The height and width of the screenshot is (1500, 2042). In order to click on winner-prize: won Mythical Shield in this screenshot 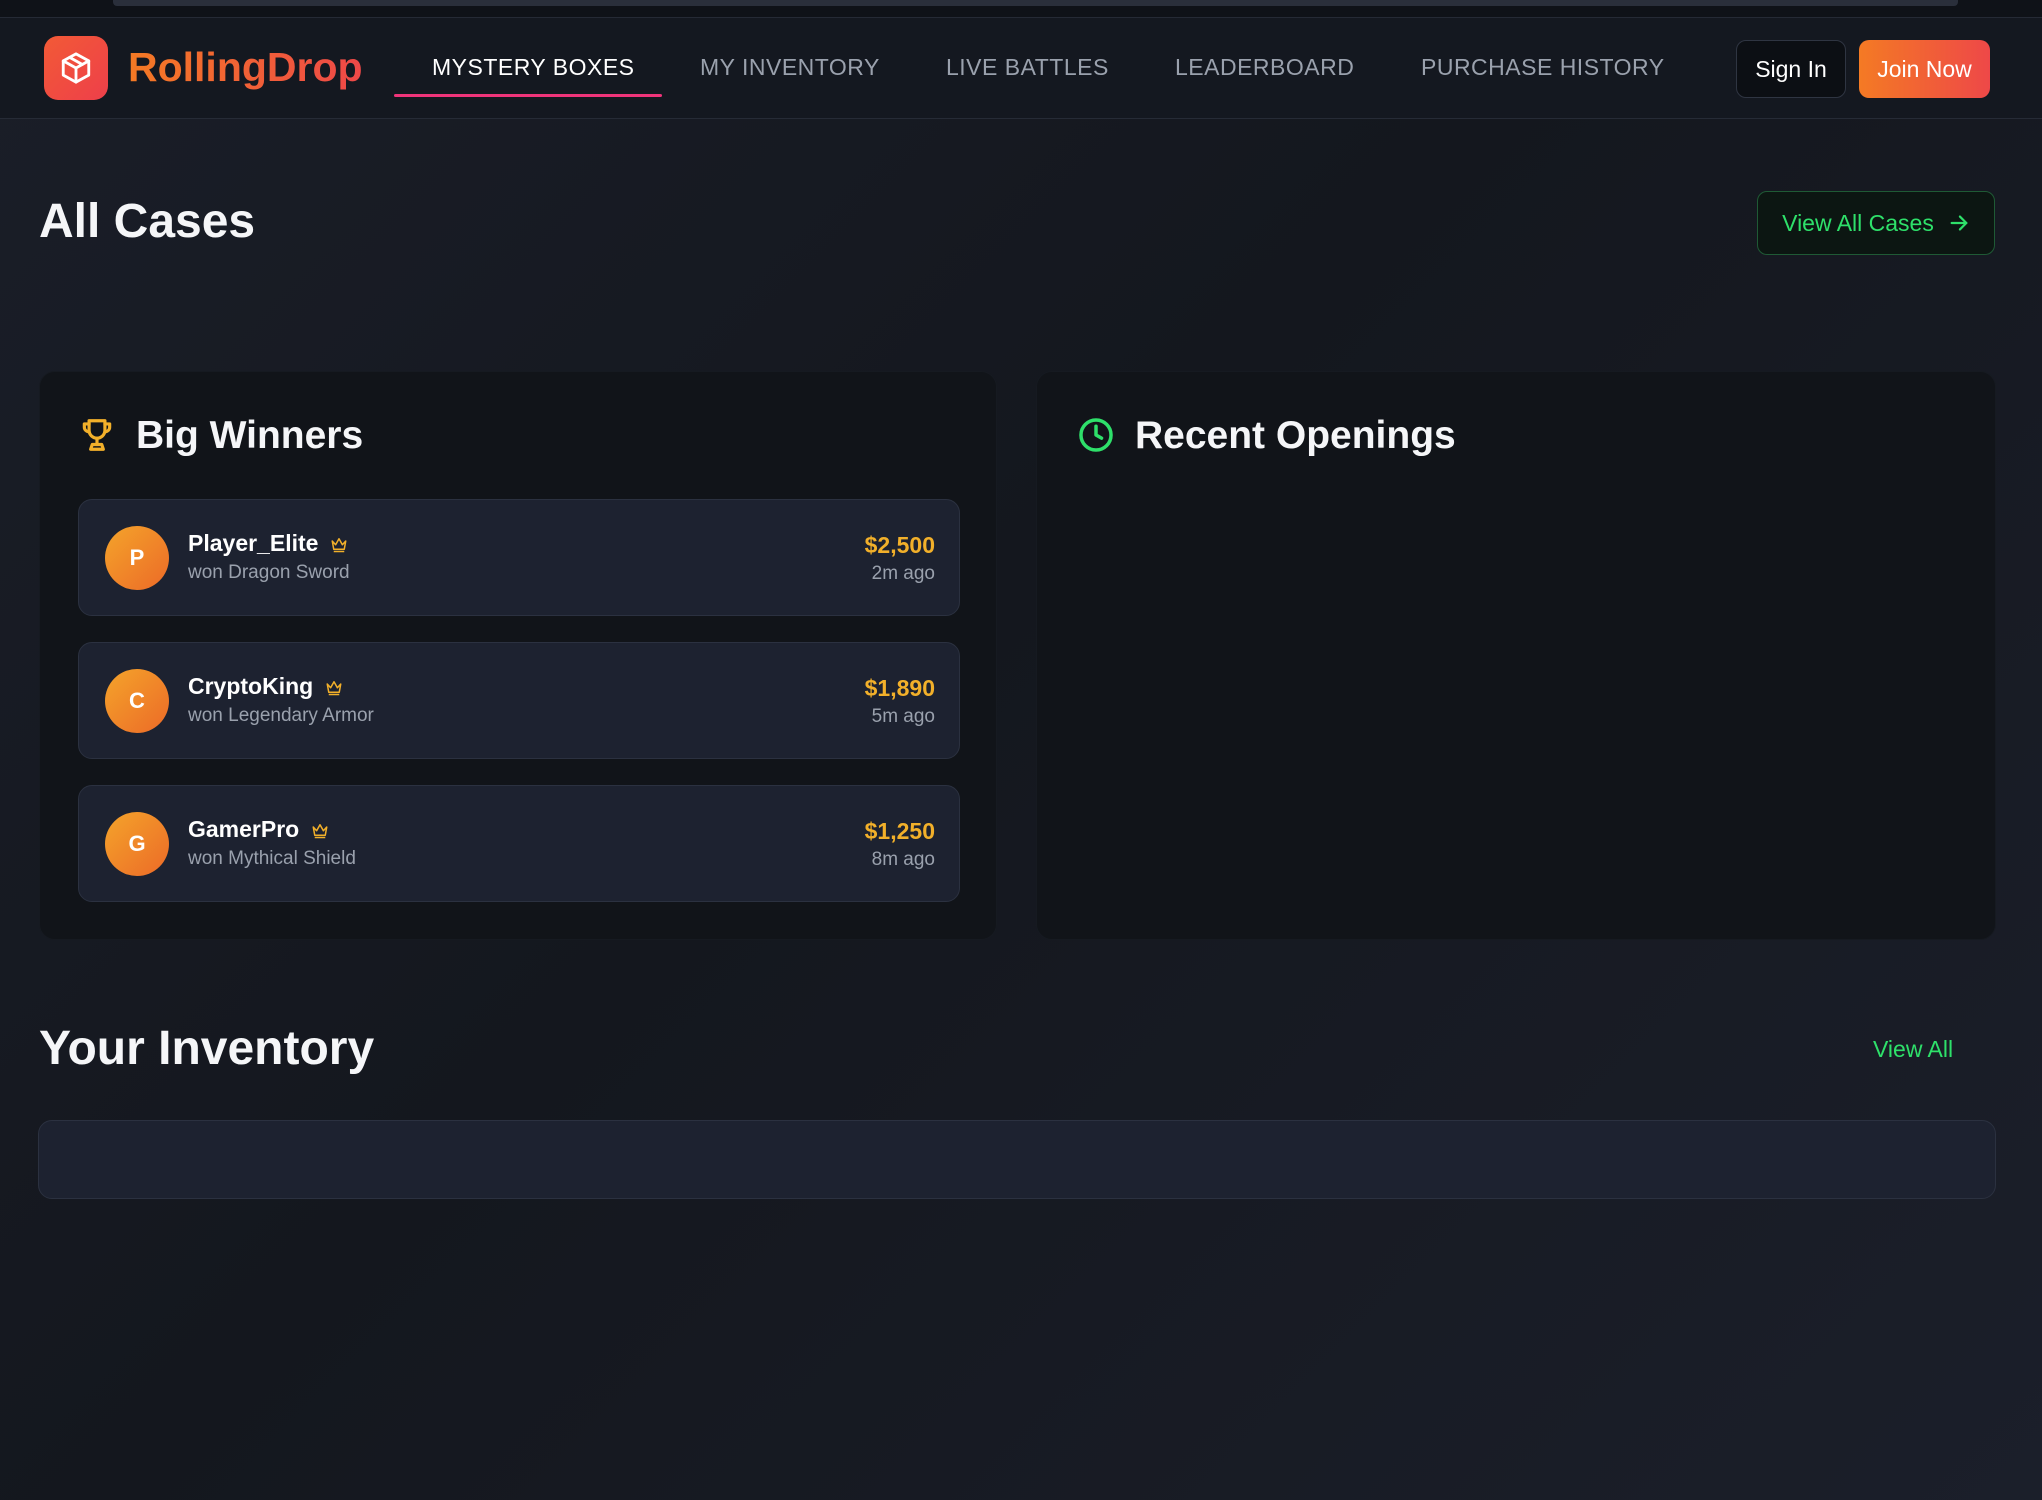, I will do `click(272, 858)`.